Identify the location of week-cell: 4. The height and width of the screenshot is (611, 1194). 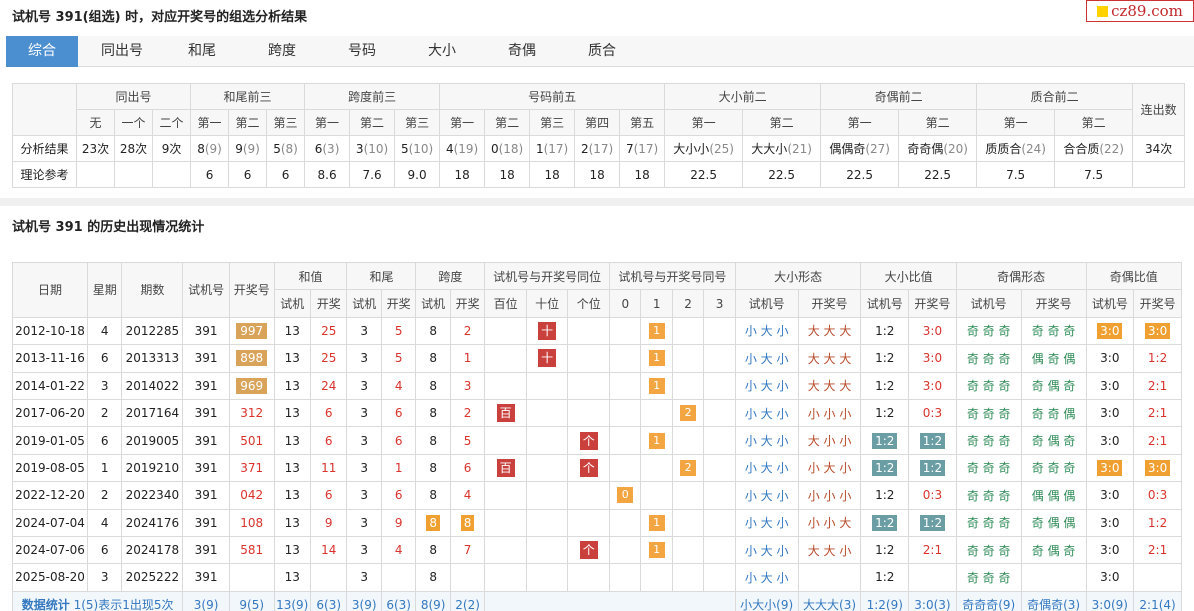
(105, 522).